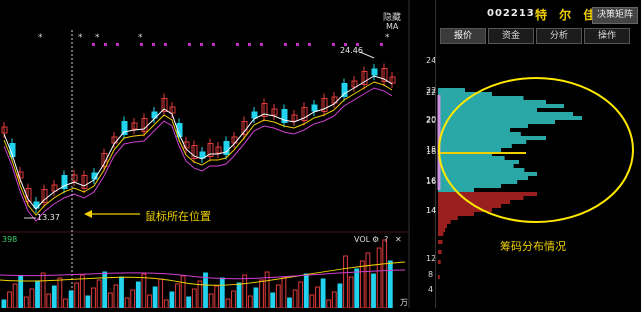 The width and height of the screenshot is (641, 312). What do you see at coordinates (431, 289) in the screenshot?
I see `volume-tick-4: 4` at bounding box center [431, 289].